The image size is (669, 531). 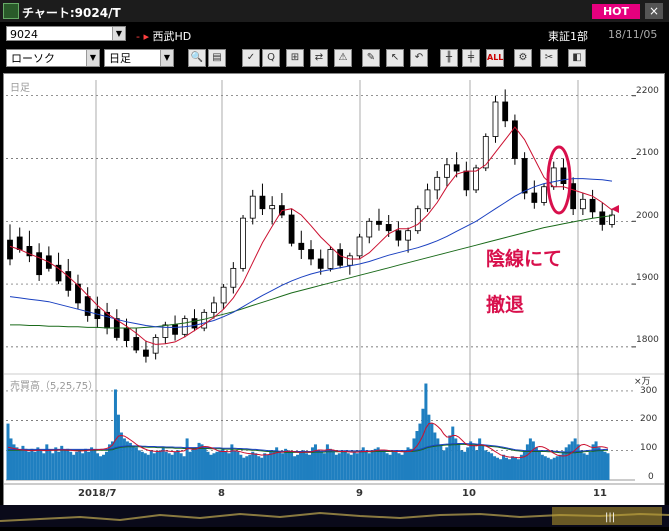 I want to click on chart-scrollbar: |||, so click(x=334, y=516).